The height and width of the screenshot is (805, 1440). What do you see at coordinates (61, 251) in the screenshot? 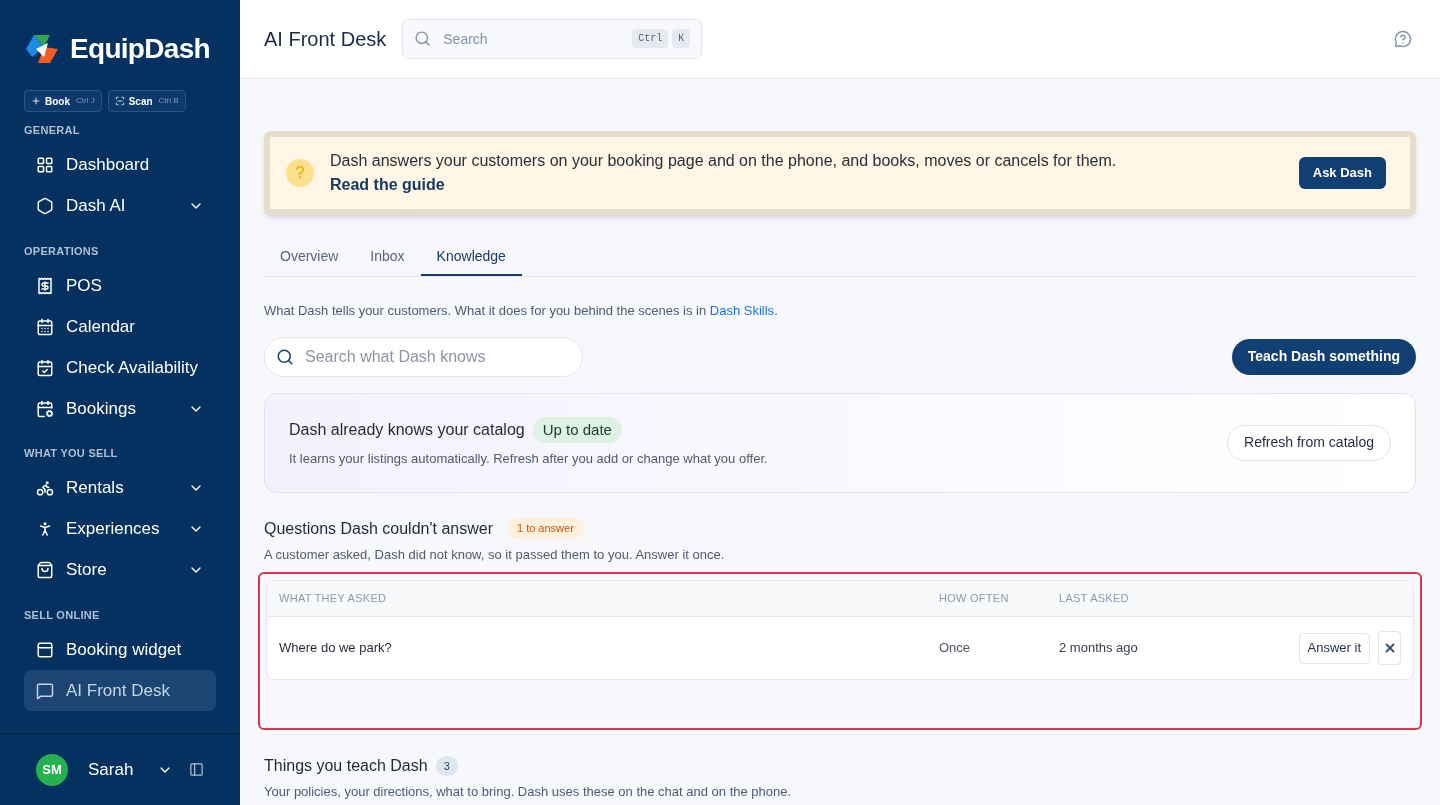
I see `section-heading: OPERATIONS` at bounding box center [61, 251].